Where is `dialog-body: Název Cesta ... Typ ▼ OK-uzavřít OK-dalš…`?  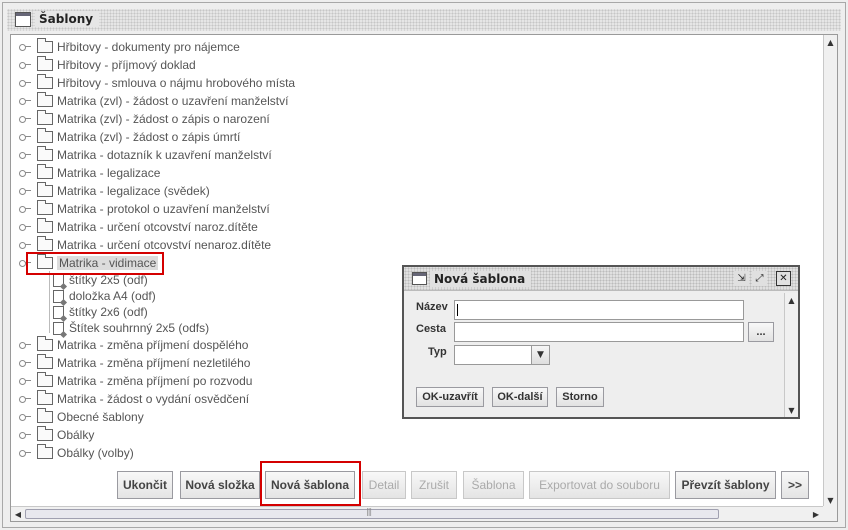 dialog-body: Název Cesta ... Typ ▼ OK-uzavřít OK-dalš… is located at coordinates (594, 354).